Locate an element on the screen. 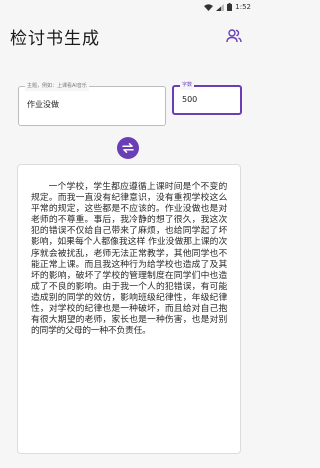 The height and width of the screenshot is (468, 320). generate-button is located at coordinates (128, 148).